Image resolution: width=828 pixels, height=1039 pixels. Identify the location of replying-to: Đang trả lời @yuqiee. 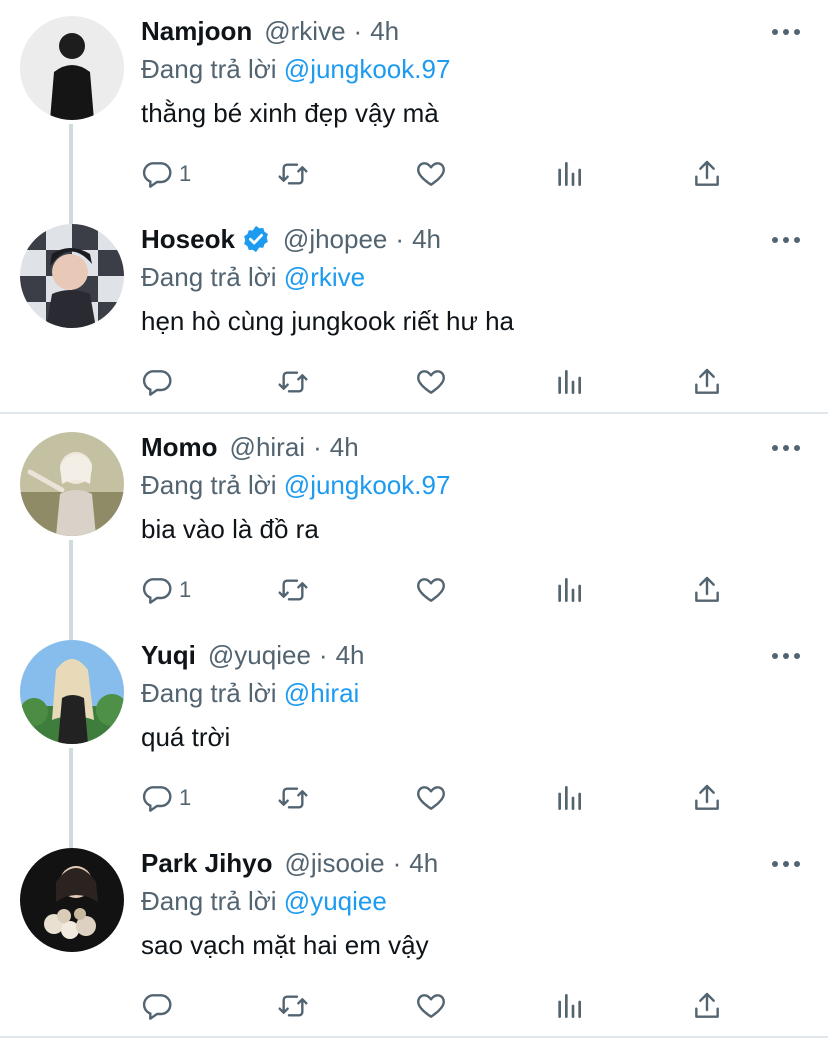
(264, 901).